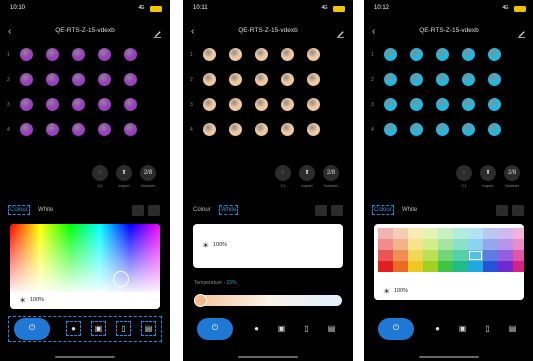 The image size is (533, 361). I want to click on scene-icon: ▣, so click(98, 328).